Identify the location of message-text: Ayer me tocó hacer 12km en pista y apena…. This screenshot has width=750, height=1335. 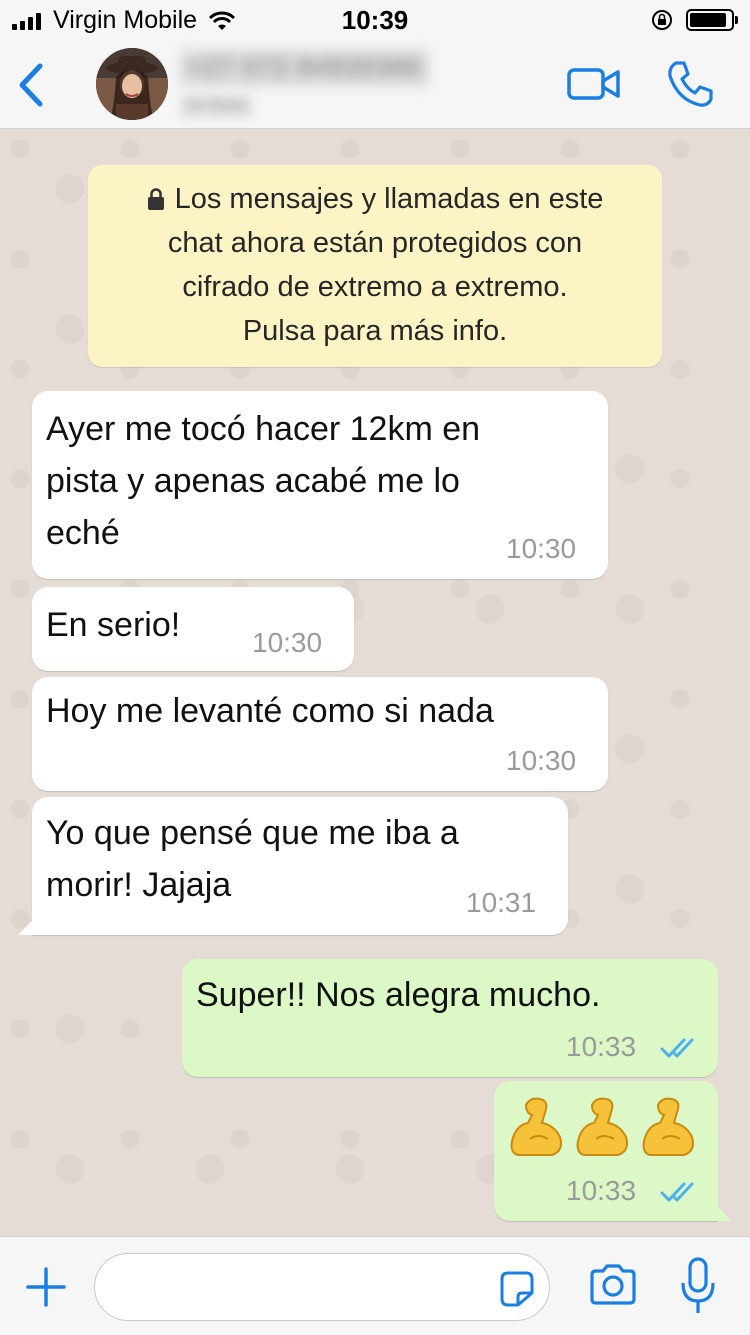
(263, 481).